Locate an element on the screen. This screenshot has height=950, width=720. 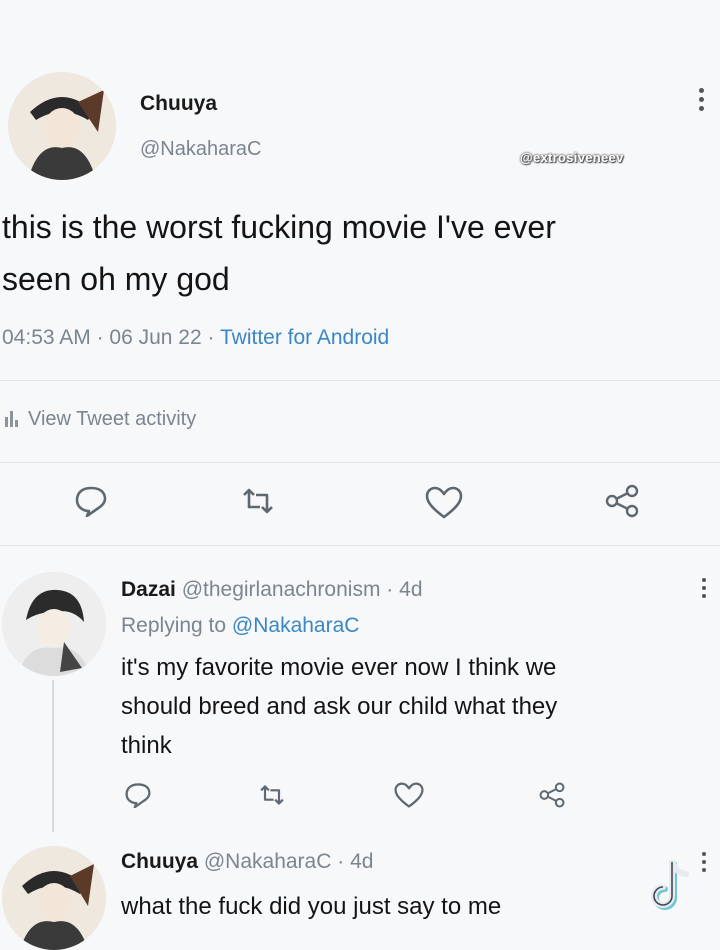
reply-text: what the fuck did you just say to me is located at coordinates (311, 906).